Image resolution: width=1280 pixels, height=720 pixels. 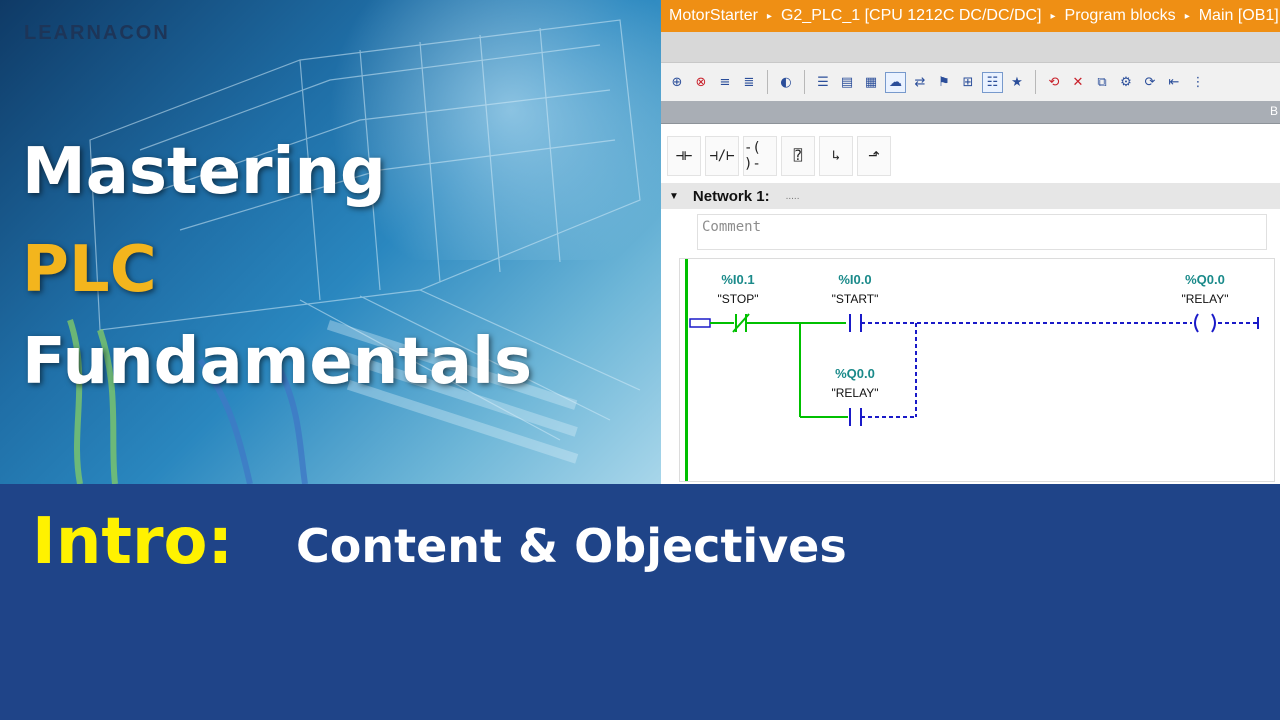 I want to click on compare-icon: ⧉, so click(x=1102, y=82).